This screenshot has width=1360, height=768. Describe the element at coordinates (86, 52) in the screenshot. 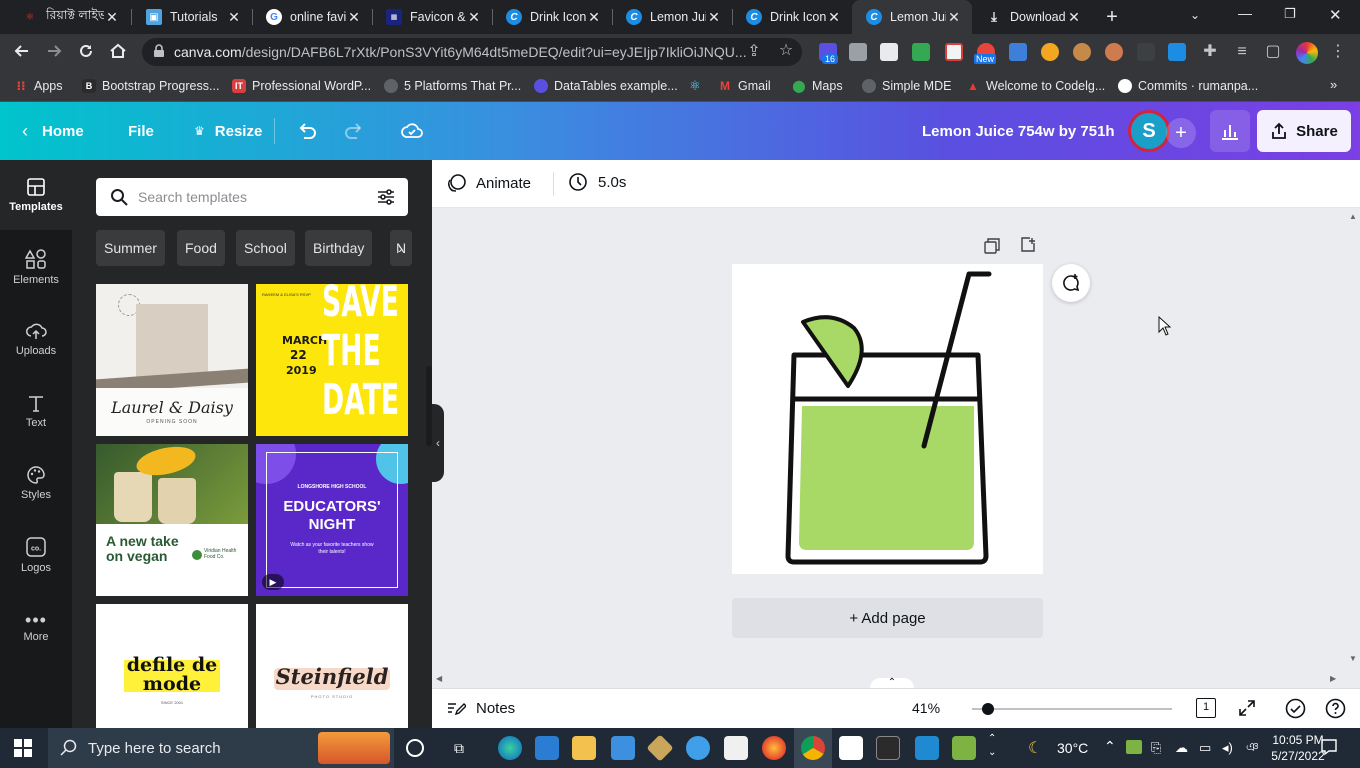

I see `reload-icon` at that location.